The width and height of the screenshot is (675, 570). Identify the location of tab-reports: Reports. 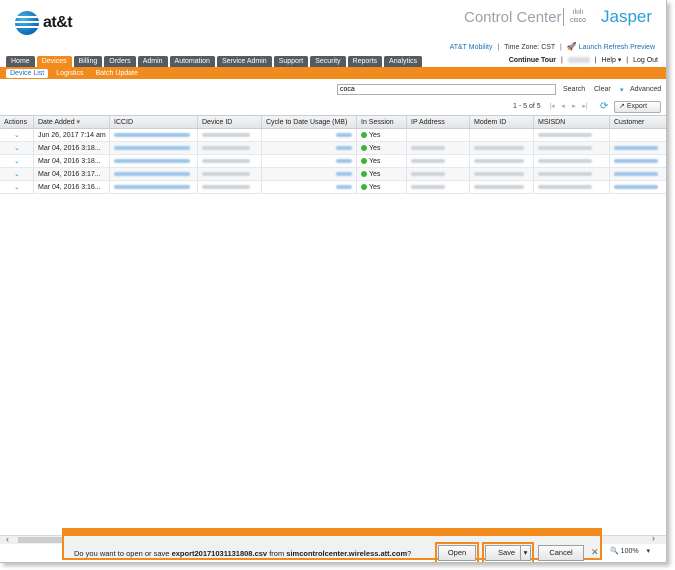
(365, 61).